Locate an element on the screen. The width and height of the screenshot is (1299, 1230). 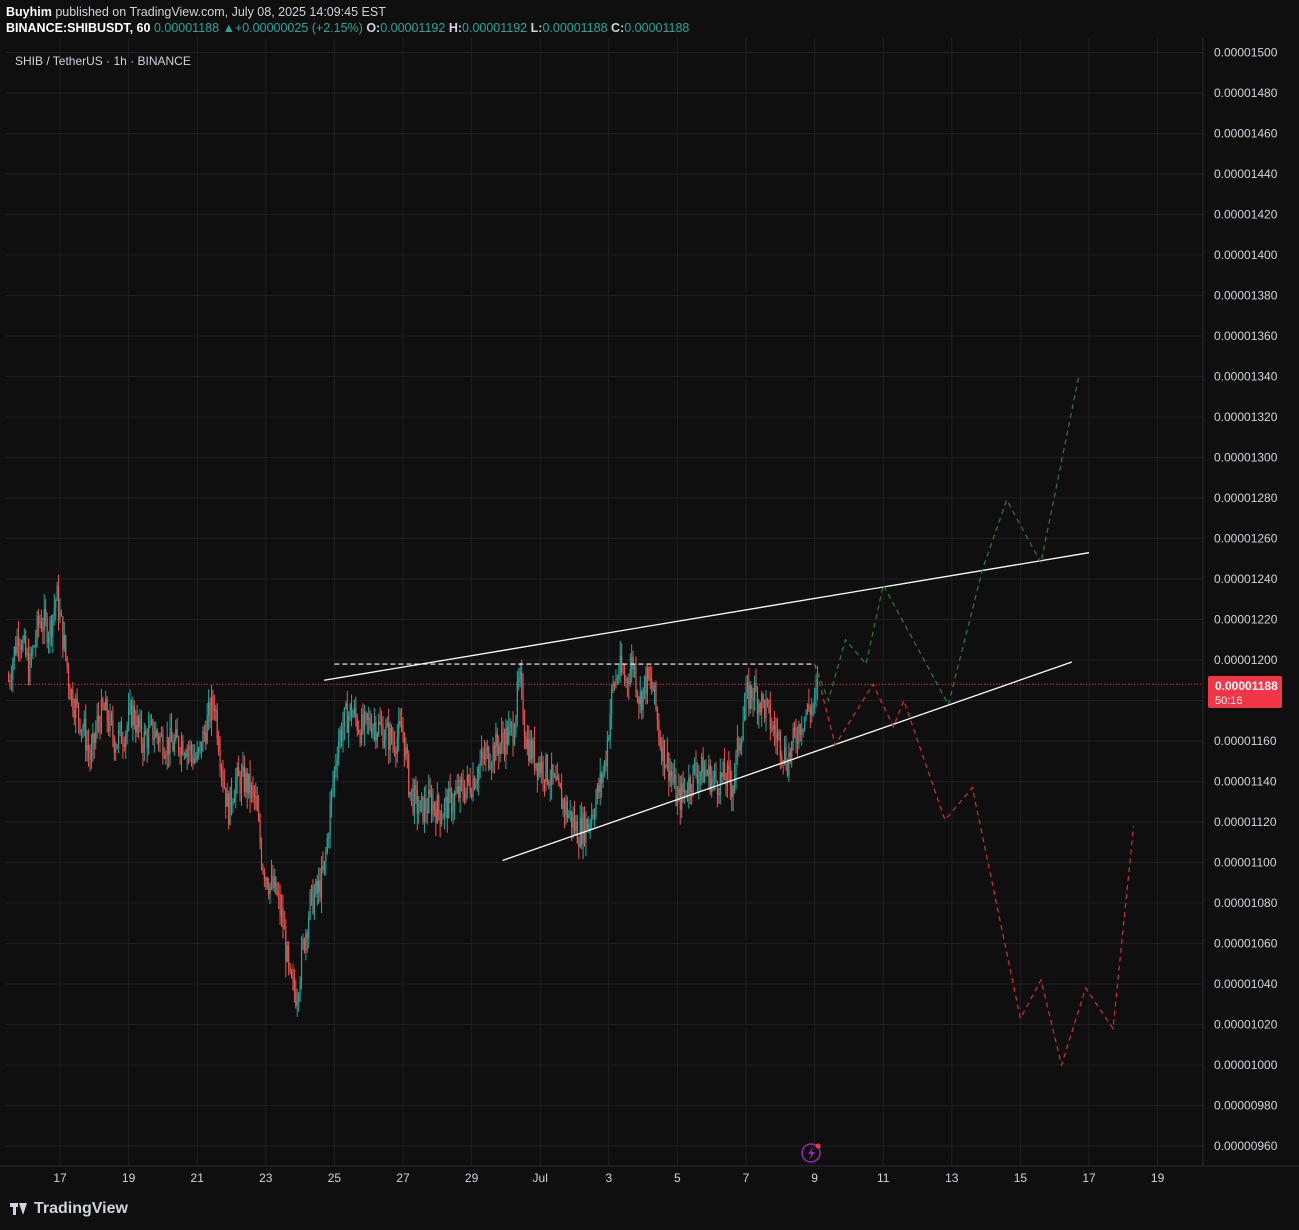
price-tick-label: 0.00001040 is located at coordinates (1246, 984).